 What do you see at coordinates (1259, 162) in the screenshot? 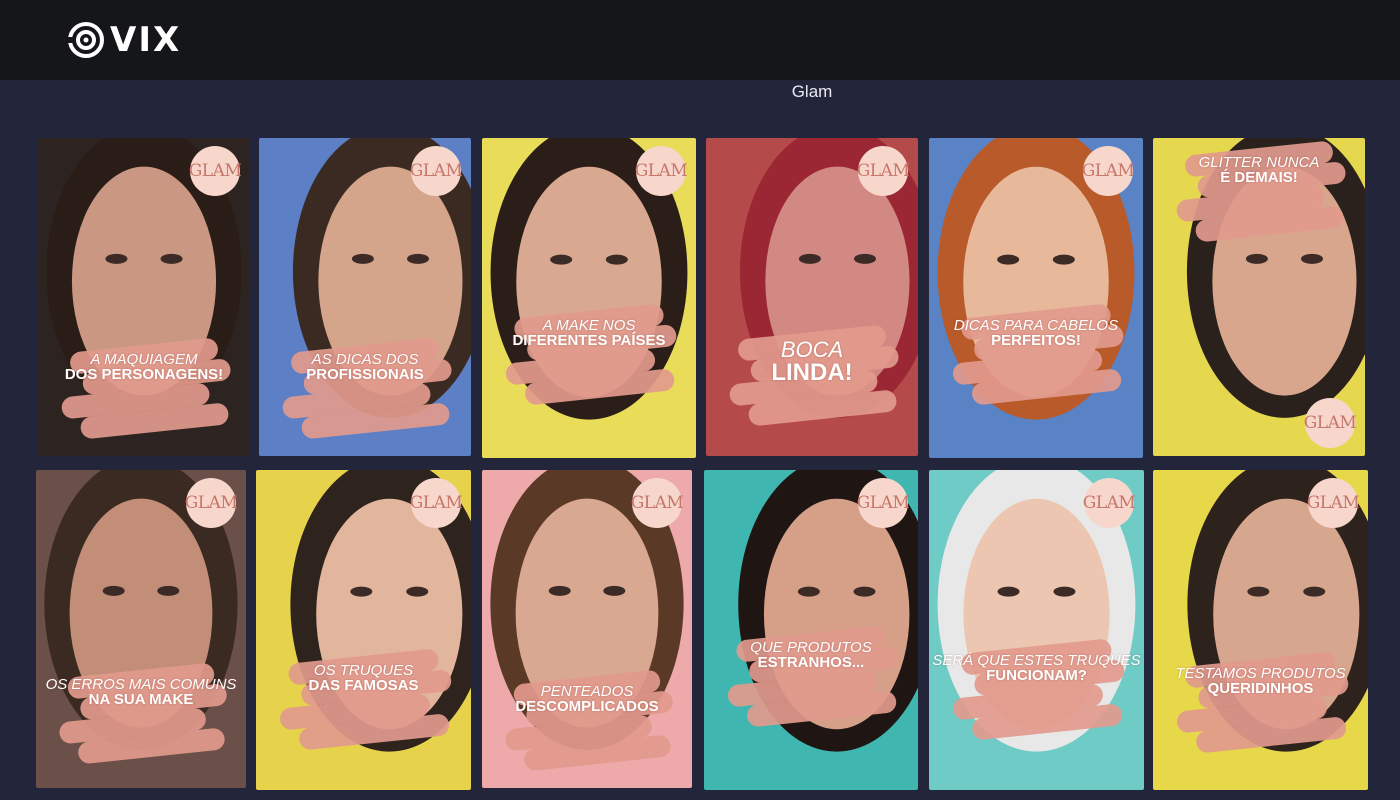
I see `caption-line-1: GLITTER NUNCA` at bounding box center [1259, 162].